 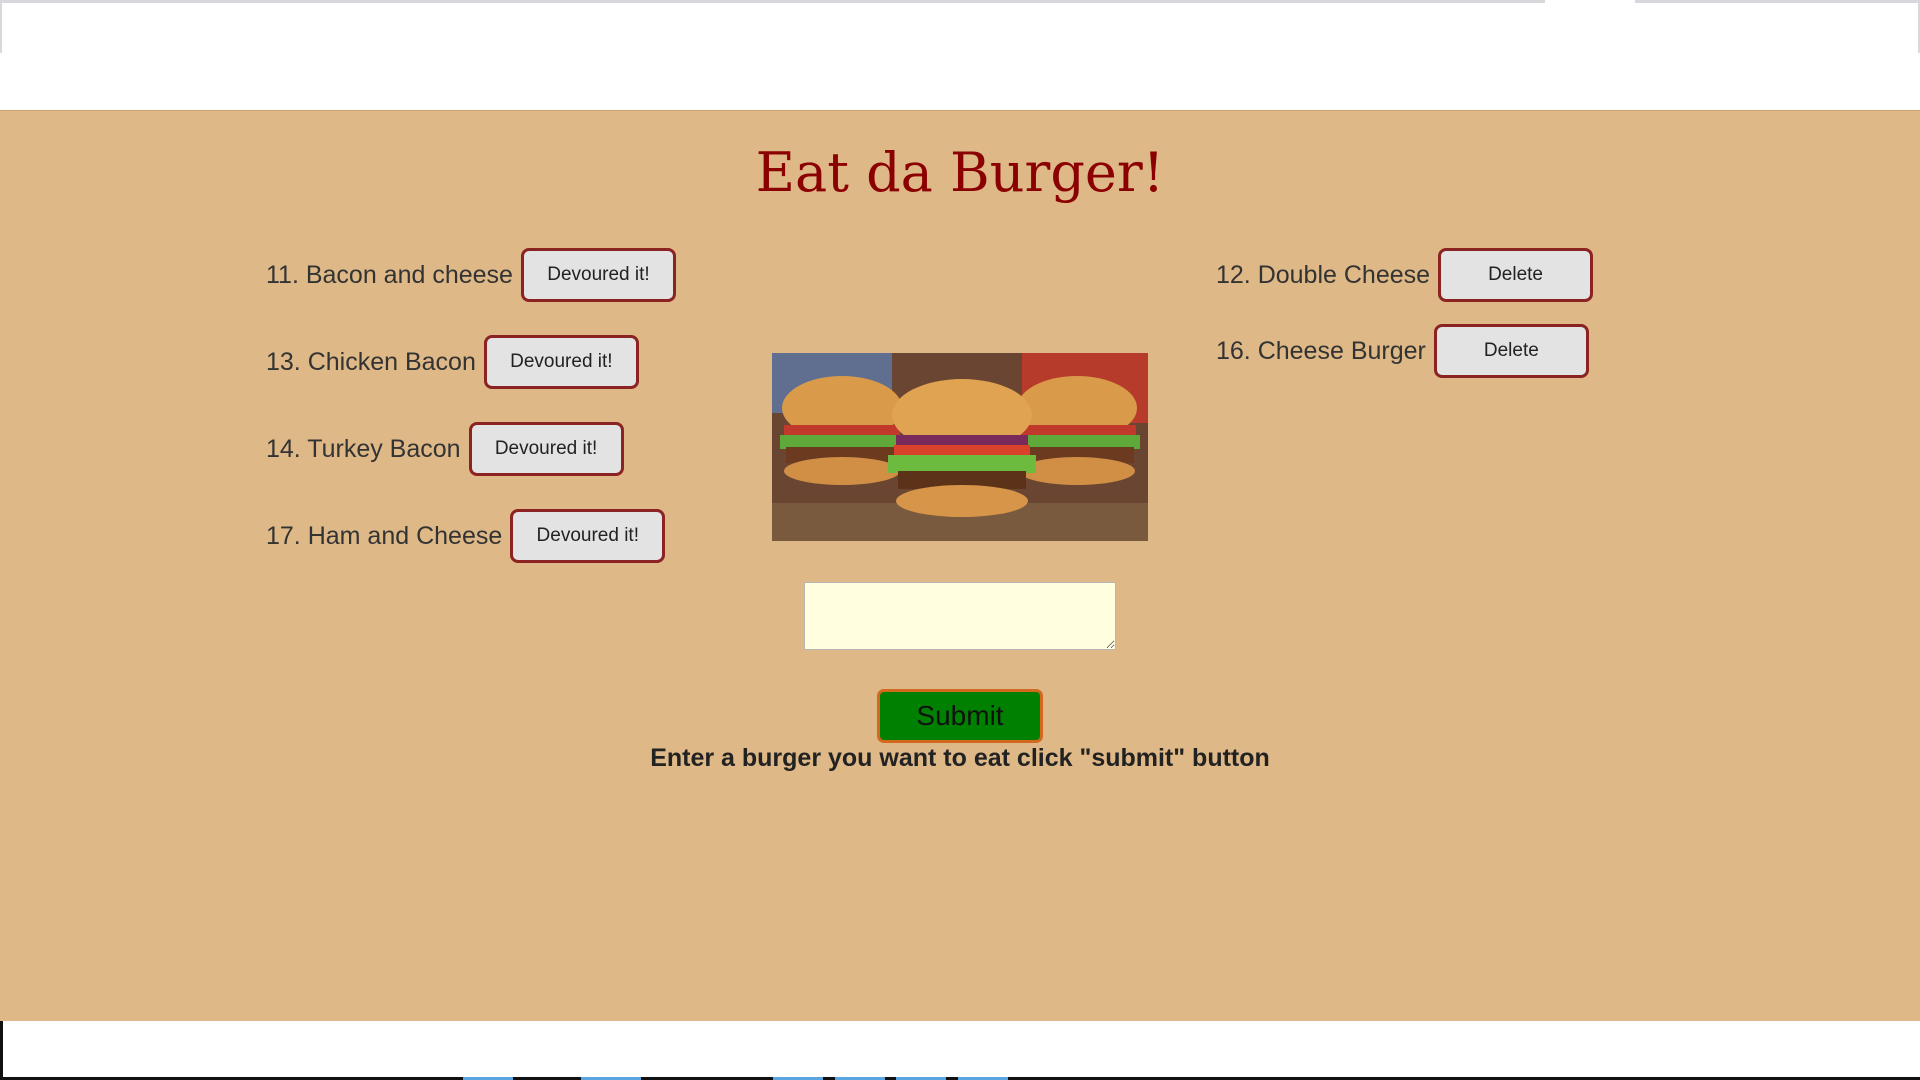 What do you see at coordinates (960, 716) in the screenshot?
I see `submit-button: Submit` at bounding box center [960, 716].